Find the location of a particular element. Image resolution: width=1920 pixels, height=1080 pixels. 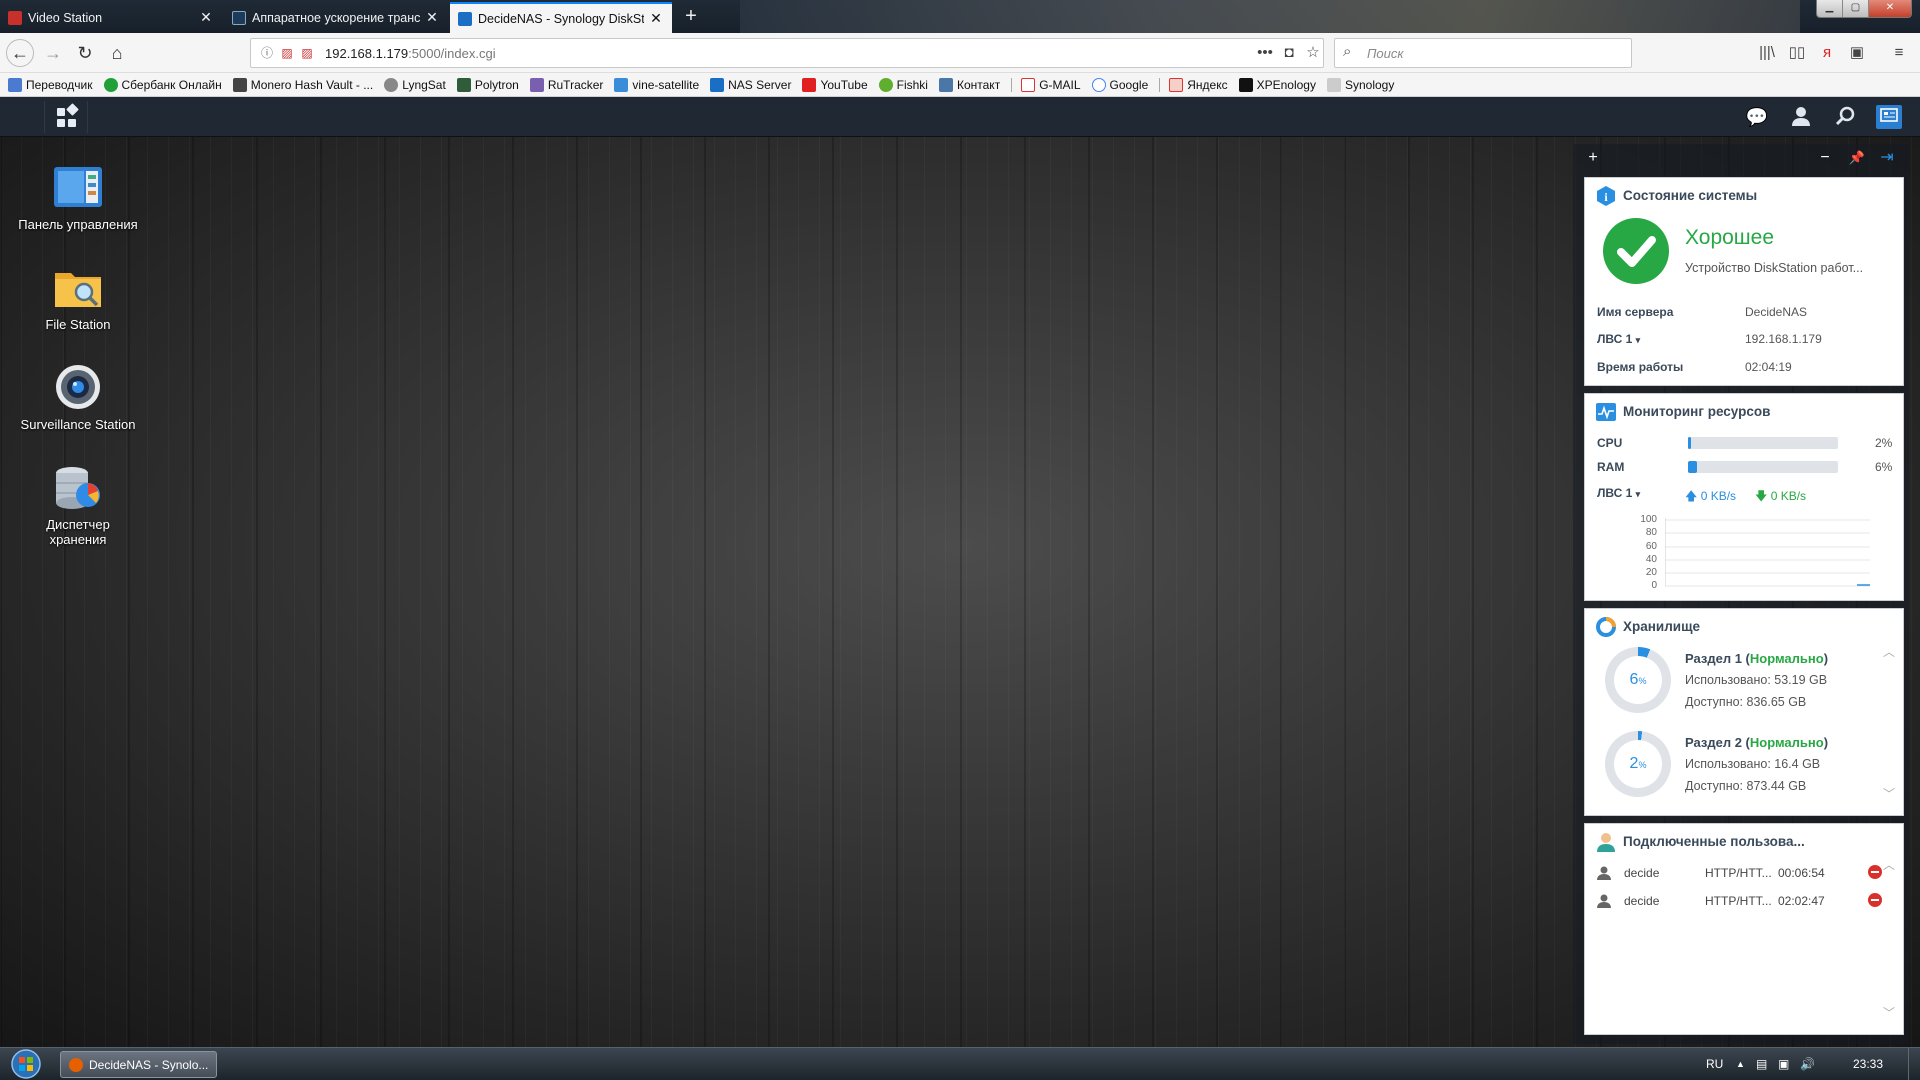

start-button is located at coordinates (26, 1064).